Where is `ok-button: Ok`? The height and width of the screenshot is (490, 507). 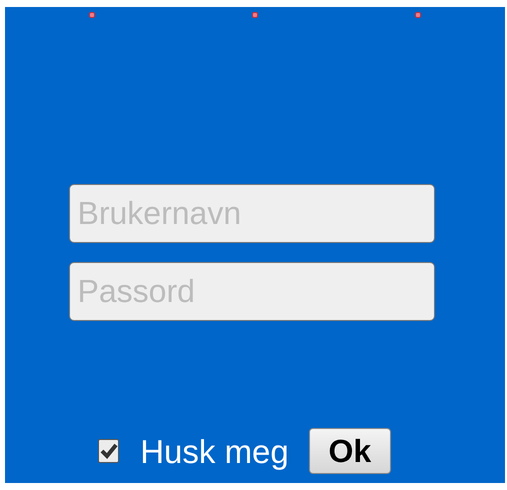 ok-button: Ok is located at coordinates (349, 451).